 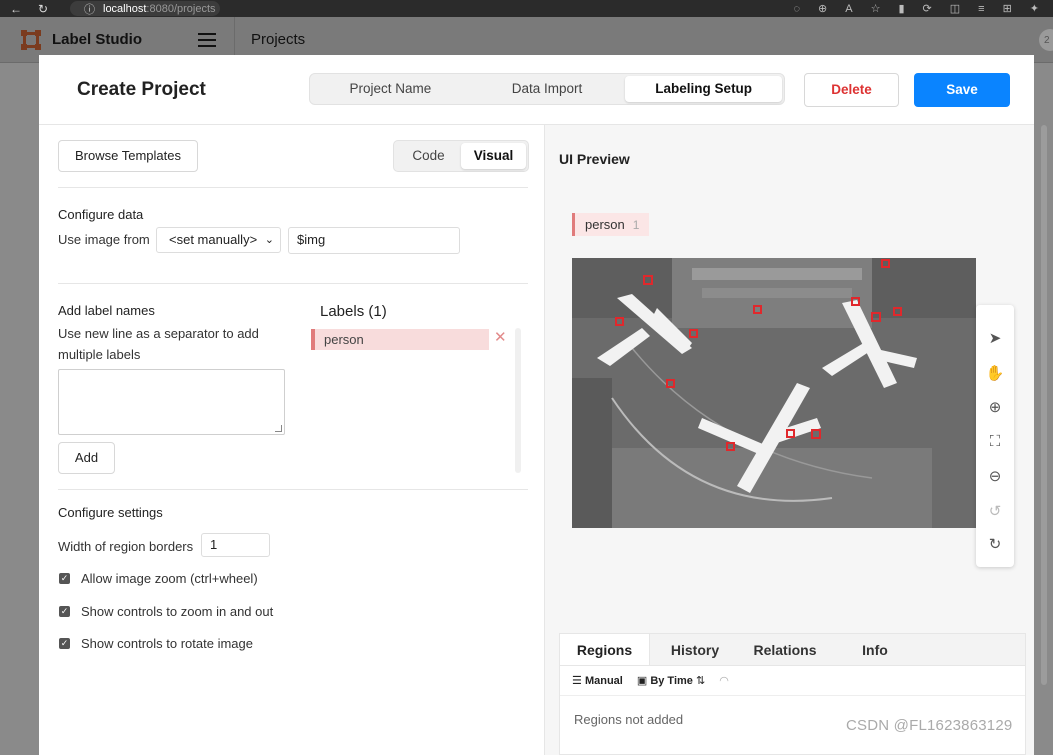 What do you see at coordinates (927, 8) in the screenshot?
I see `extensions-icon: ⟳` at bounding box center [927, 8].